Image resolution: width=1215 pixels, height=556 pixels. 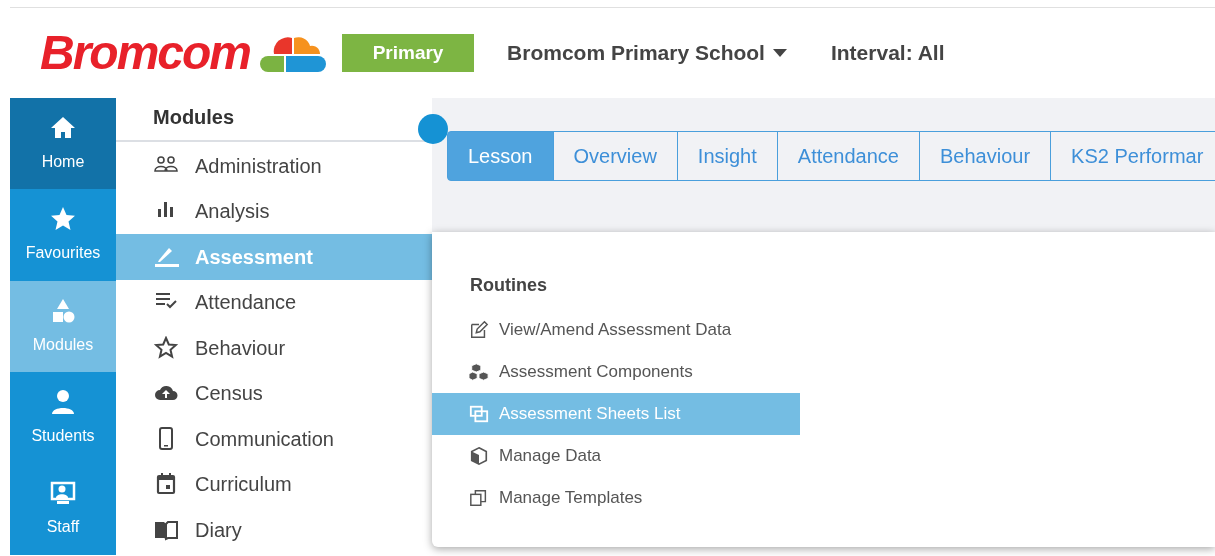 I want to click on module-item: Behaviour, so click(x=274, y=348).